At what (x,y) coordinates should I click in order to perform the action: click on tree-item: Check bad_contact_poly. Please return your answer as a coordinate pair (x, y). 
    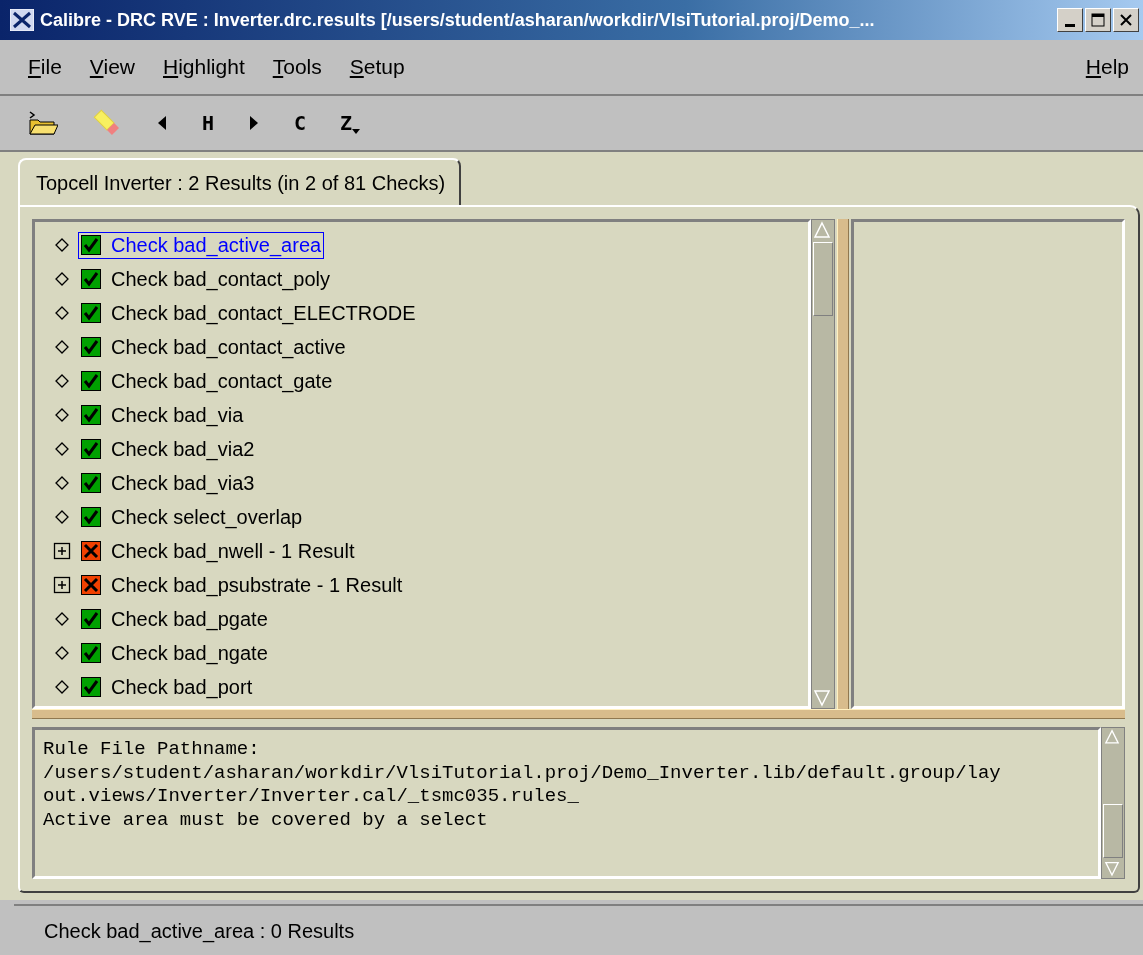
    Looking at the image, I should click on (206, 279).